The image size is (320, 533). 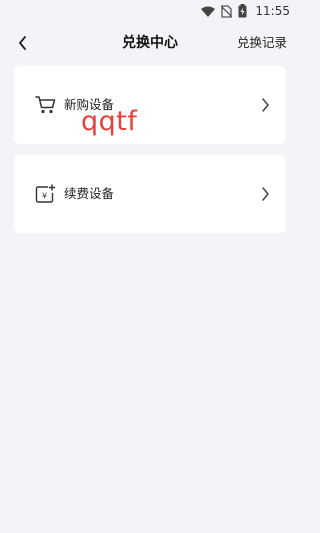 I want to click on yen-renew-icon: ¥, so click(x=46, y=194).